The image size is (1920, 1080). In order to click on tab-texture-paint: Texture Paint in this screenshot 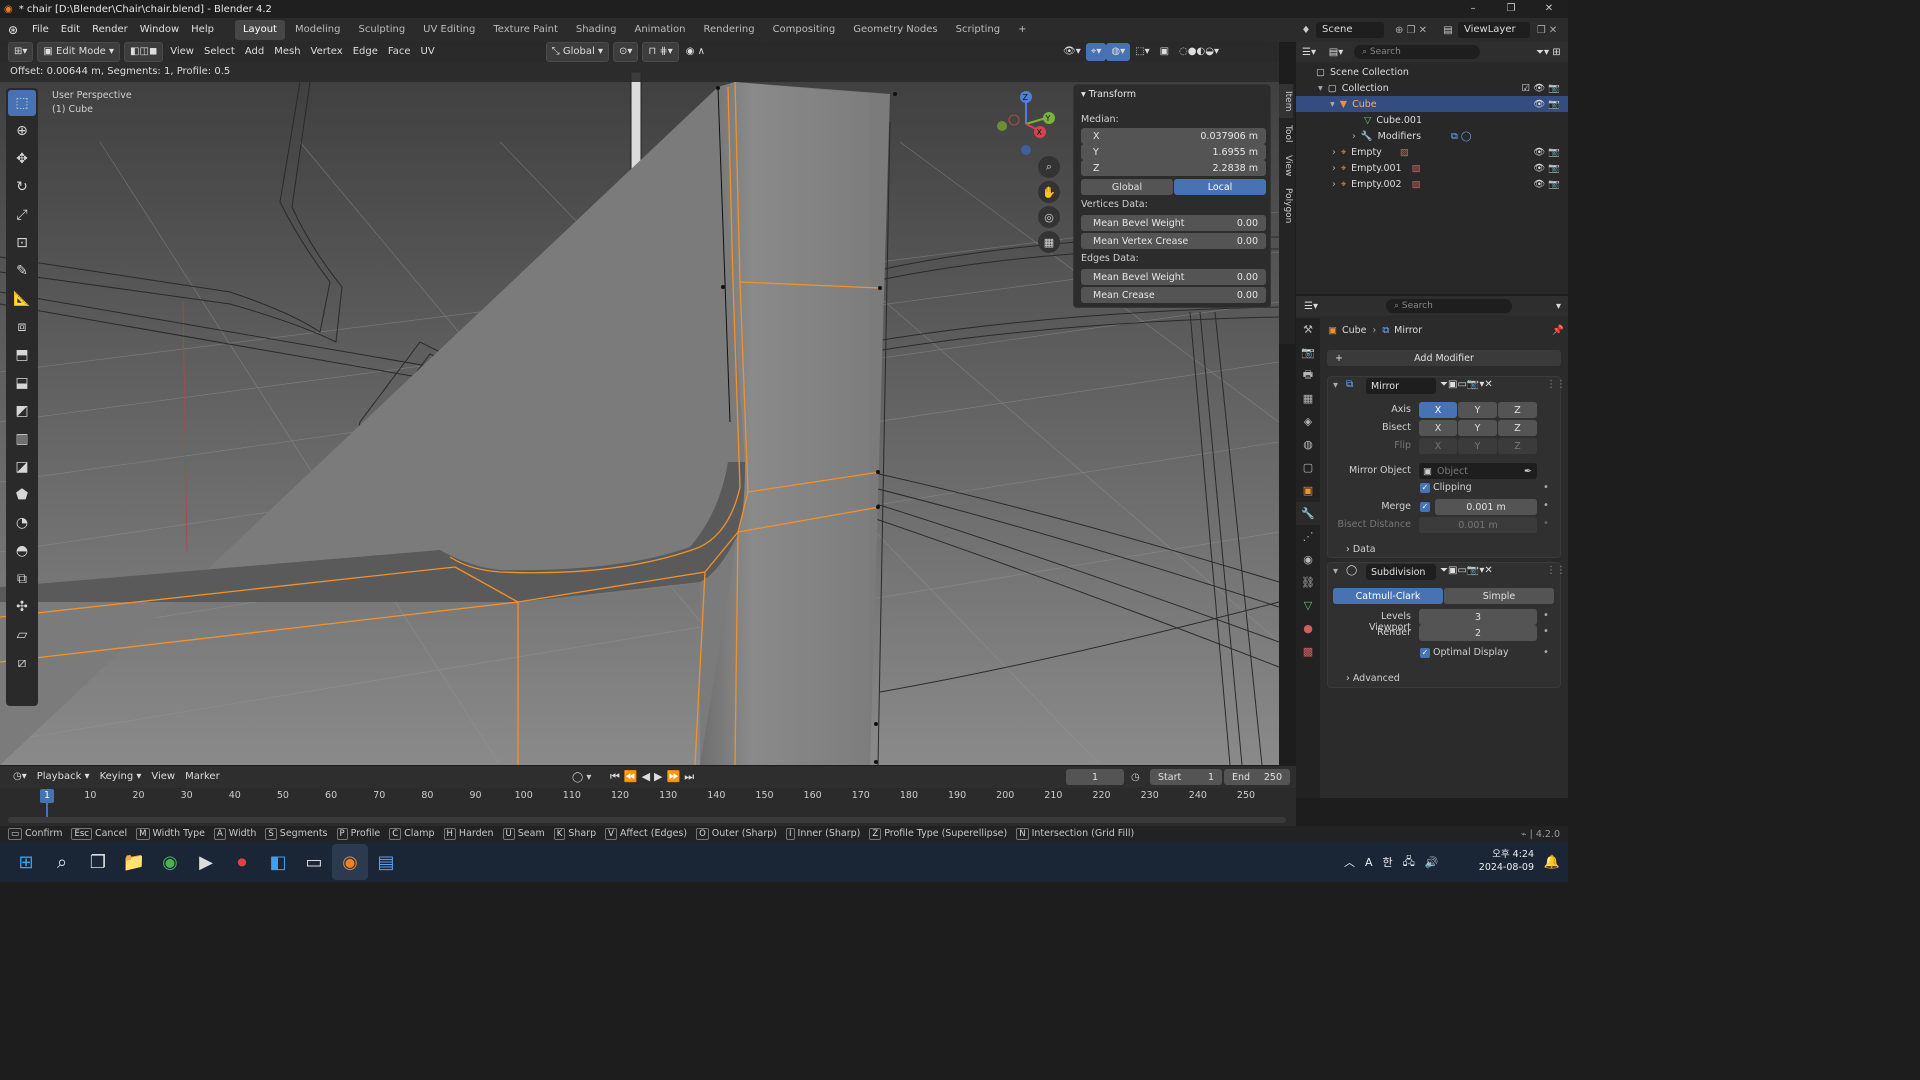, I will do `click(525, 30)`.